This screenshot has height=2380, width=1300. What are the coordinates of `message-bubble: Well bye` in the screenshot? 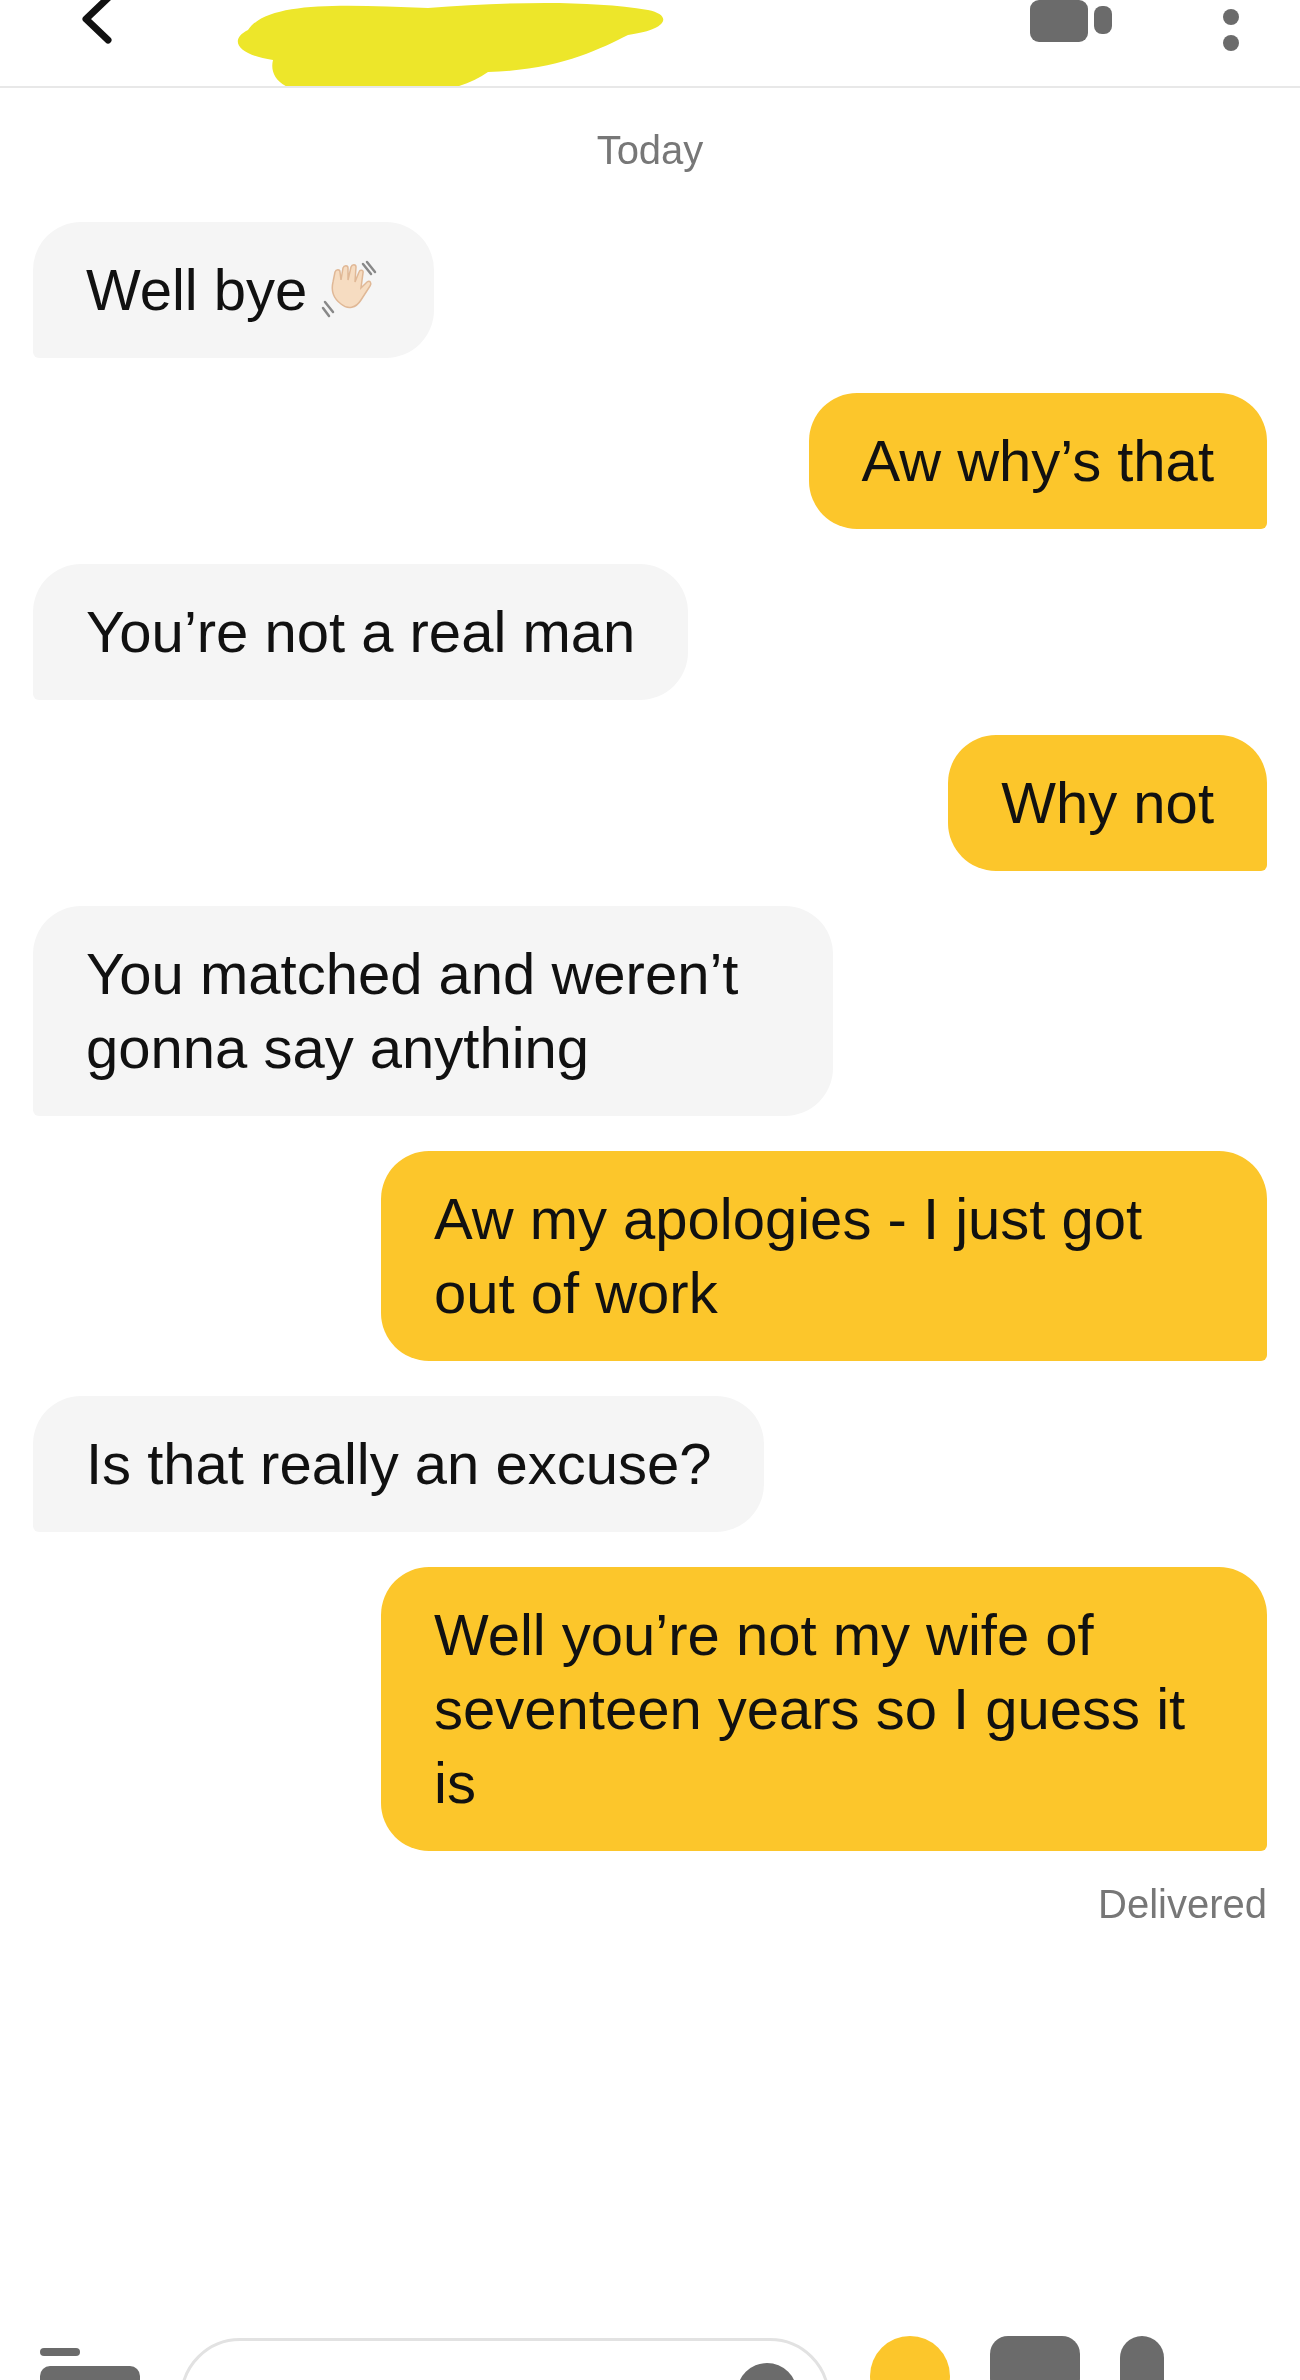 It's located at (234, 290).